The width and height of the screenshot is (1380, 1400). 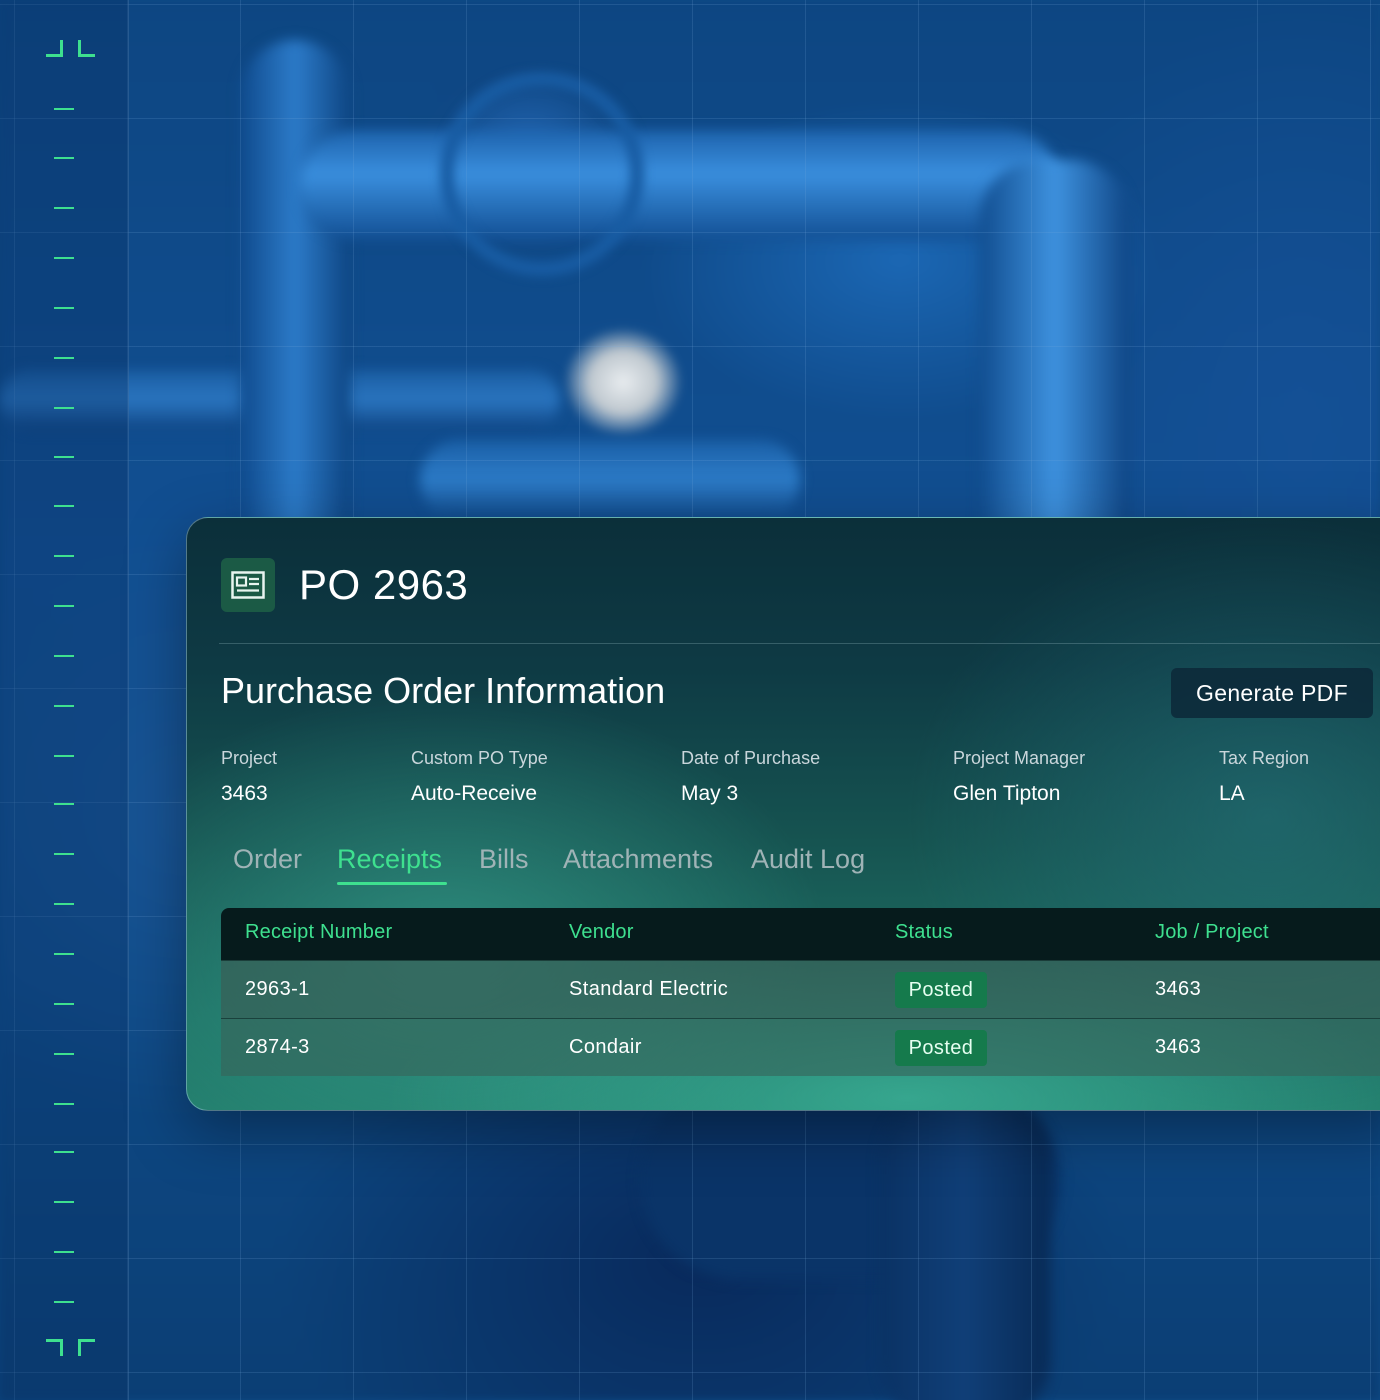 What do you see at coordinates (808, 859) in the screenshot?
I see `tab-audit-log: Audit Log` at bounding box center [808, 859].